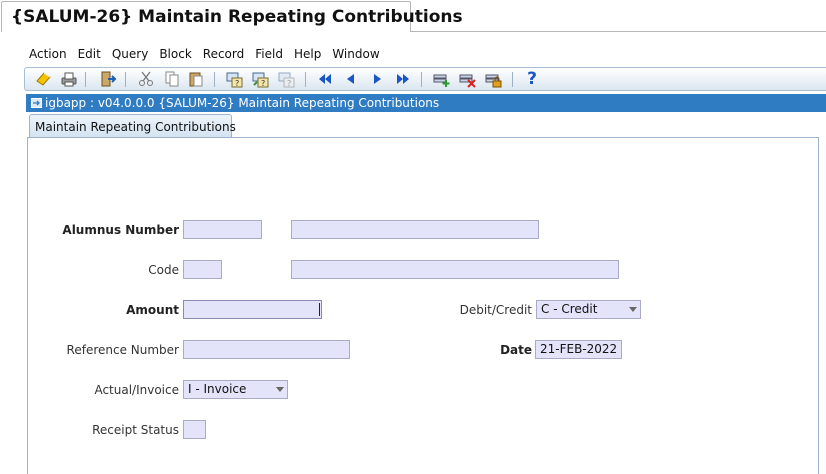  What do you see at coordinates (48, 55) in the screenshot?
I see `menu-action: Action` at bounding box center [48, 55].